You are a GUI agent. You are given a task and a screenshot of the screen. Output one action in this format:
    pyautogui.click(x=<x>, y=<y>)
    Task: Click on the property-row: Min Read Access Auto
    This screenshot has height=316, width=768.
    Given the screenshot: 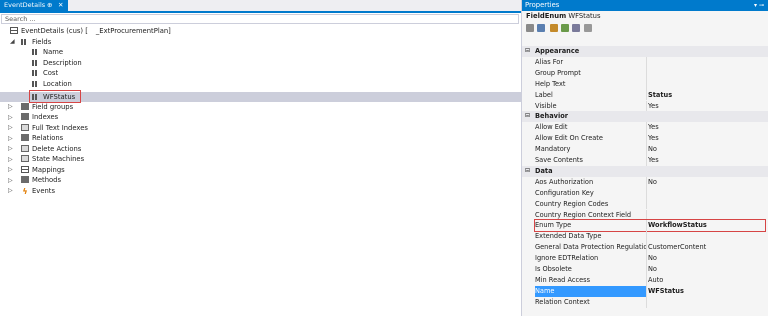 What is the action you would take?
    pyautogui.click(x=645, y=280)
    